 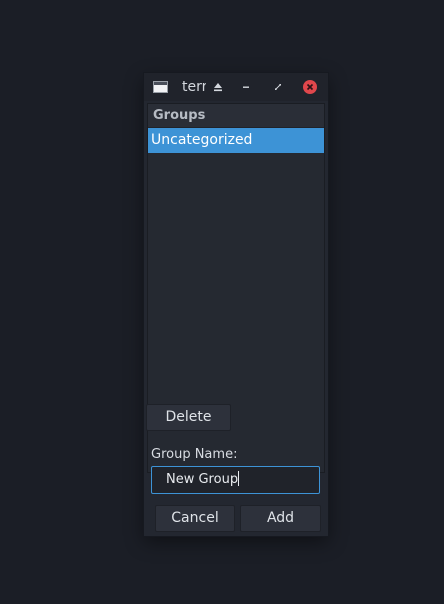 What do you see at coordinates (194, 454) in the screenshot?
I see `group-name-label: Group Name:` at bounding box center [194, 454].